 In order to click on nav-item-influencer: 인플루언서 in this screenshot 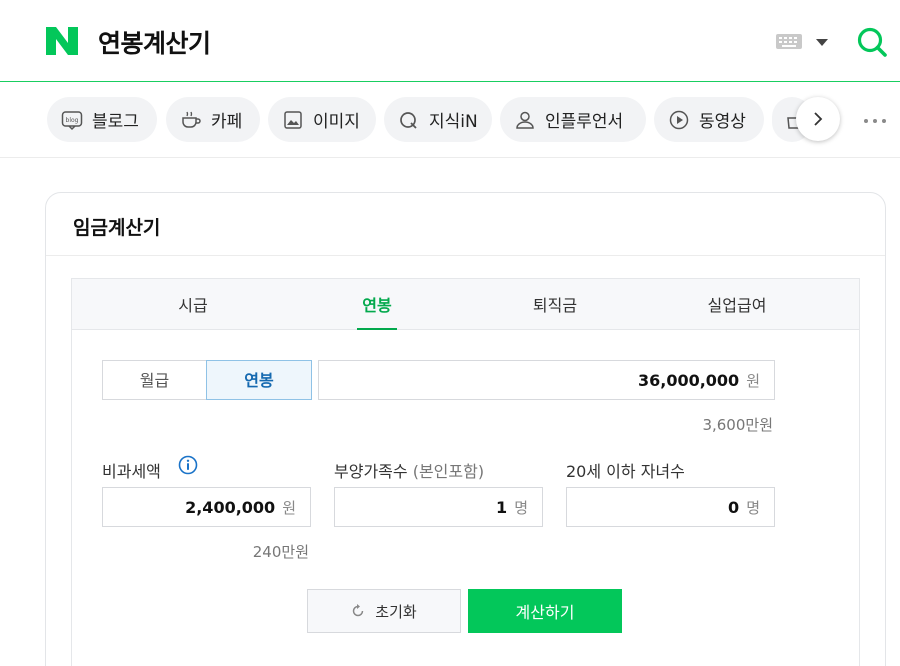, I will do `click(573, 119)`.